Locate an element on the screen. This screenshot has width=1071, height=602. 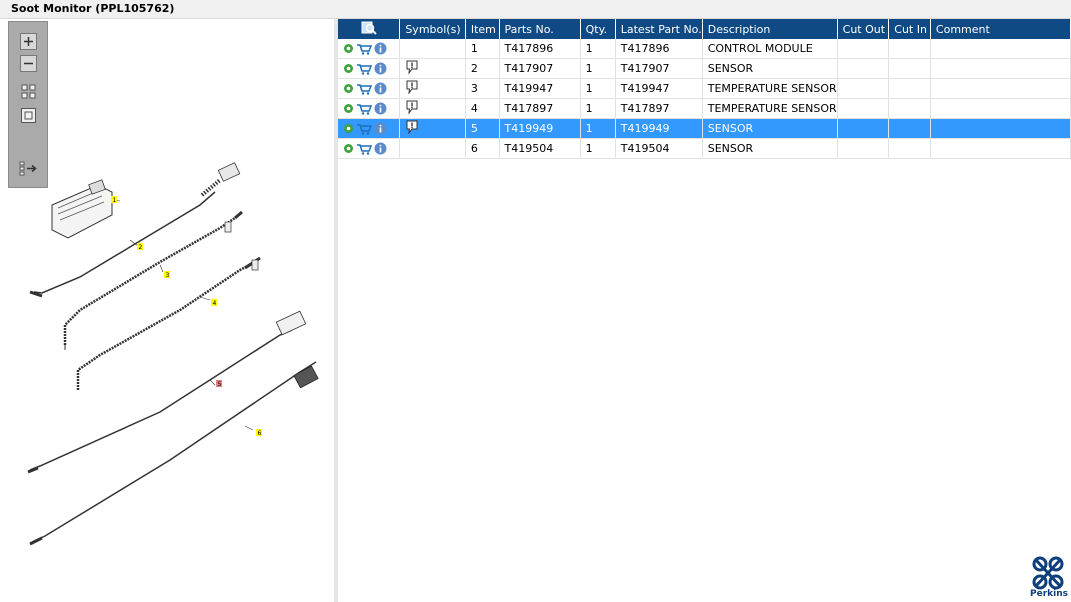
table-row: 5 T419949 1 T419949 SENSOR is located at coordinates (704, 128).